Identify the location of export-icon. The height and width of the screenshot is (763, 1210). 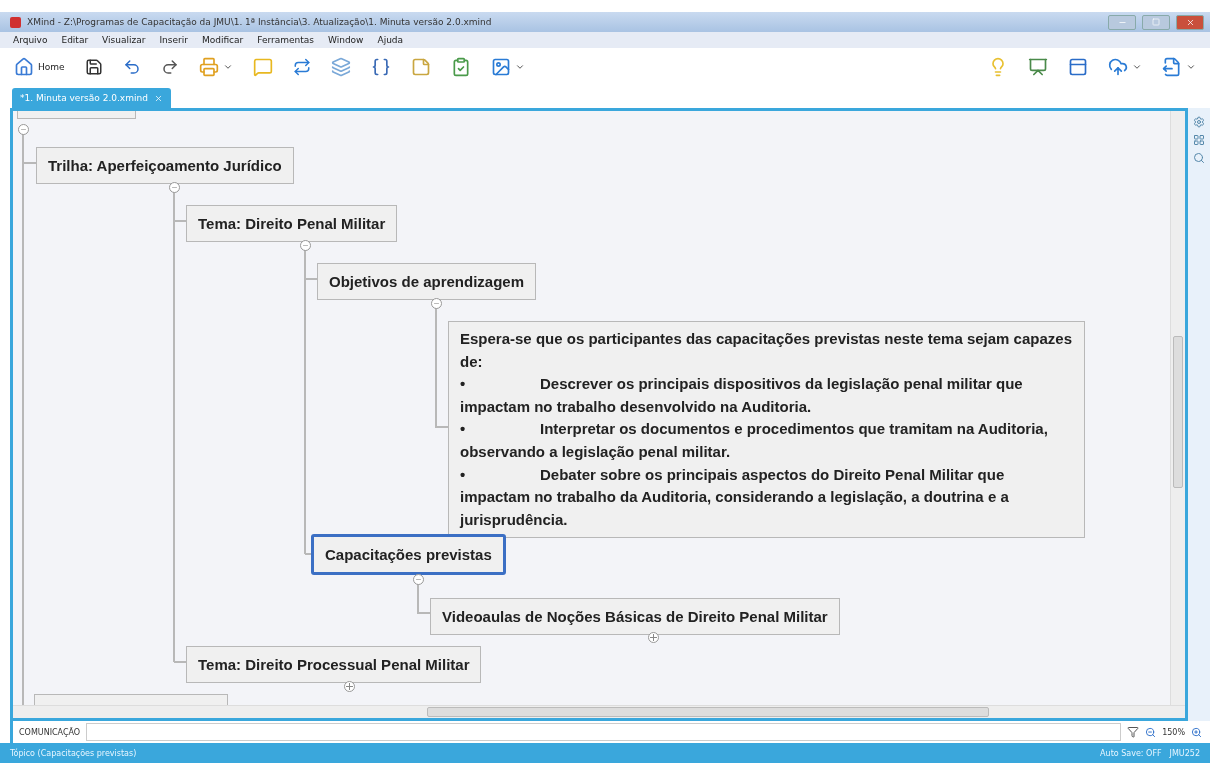
(1179, 67).